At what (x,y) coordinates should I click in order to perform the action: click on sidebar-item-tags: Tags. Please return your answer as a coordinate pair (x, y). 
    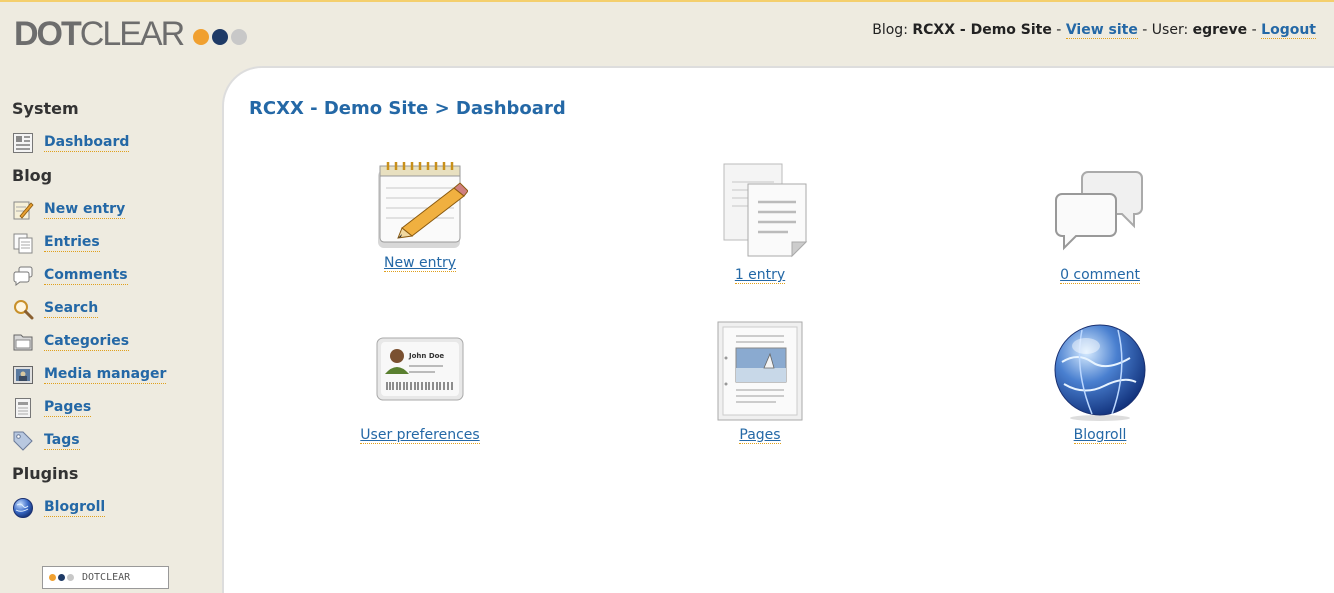
    Looking at the image, I should click on (117, 440).